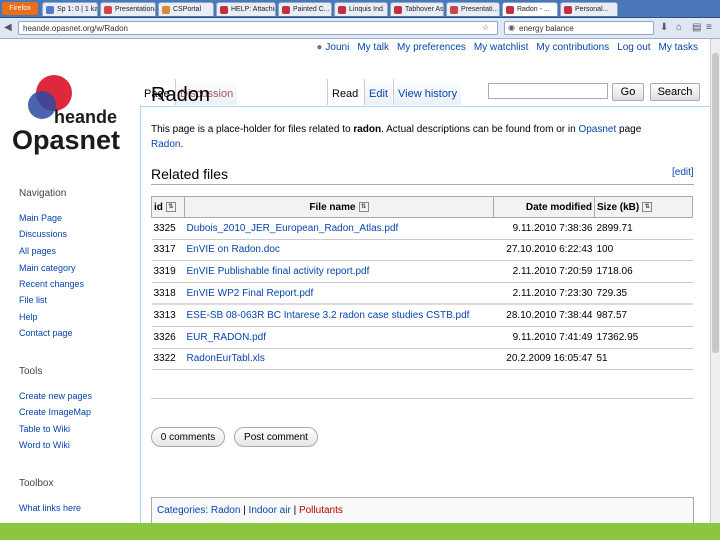 The width and height of the screenshot is (720, 540). Describe the element at coordinates (683, 172) in the screenshot. I see `section-edit-link: [edit]` at that location.